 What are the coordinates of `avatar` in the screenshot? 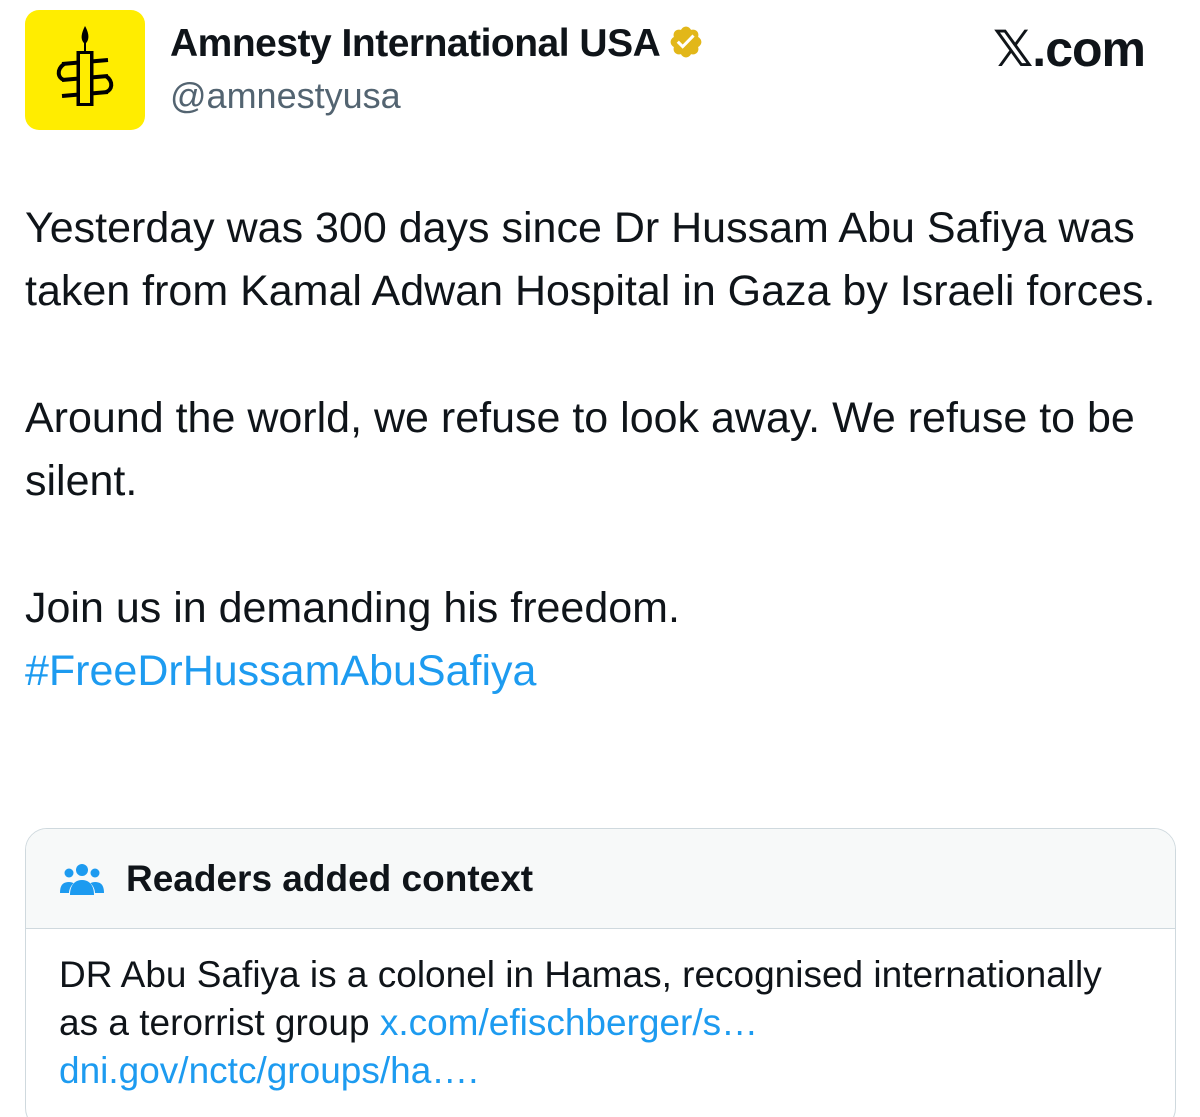 It's located at (85, 70).